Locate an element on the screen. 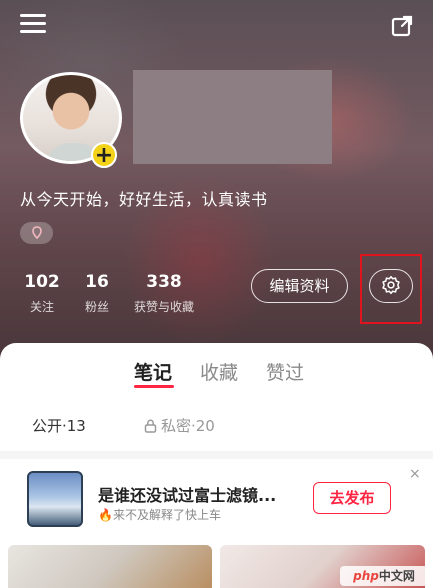  tab-active-underline is located at coordinates (154, 386).